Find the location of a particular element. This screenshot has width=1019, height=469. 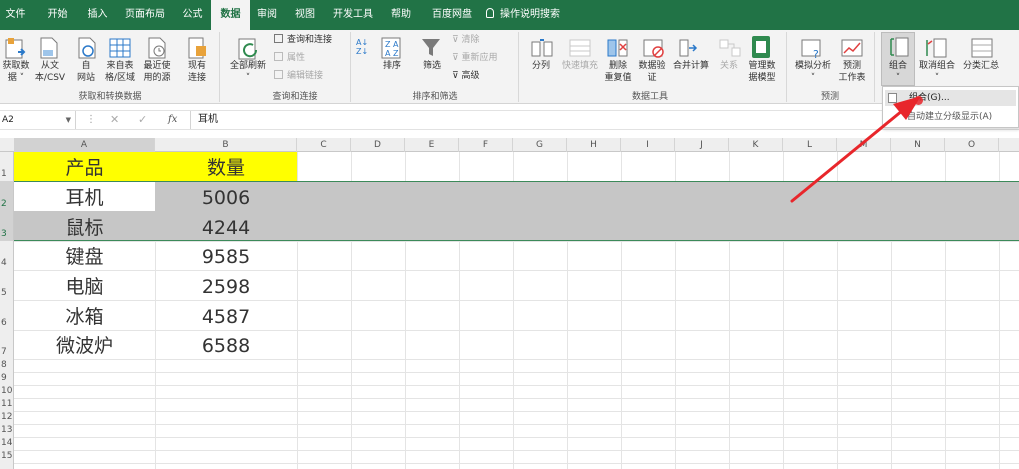

row-header-4: 4 is located at coordinates (7, 255).